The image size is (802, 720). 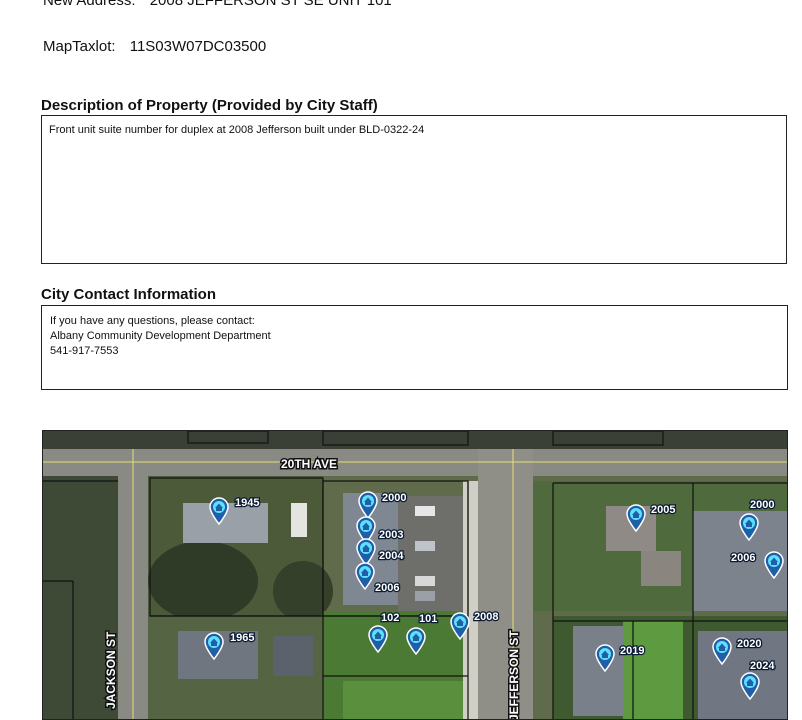 What do you see at coordinates (198, 46) in the screenshot?
I see `maptaxlot-value: 11S03W07DC03500` at bounding box center [198, 46].